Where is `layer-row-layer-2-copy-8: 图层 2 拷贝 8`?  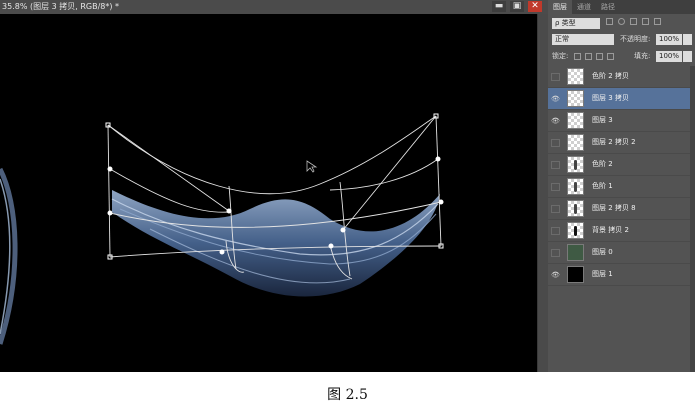 layer-row-layer-2-copy-8: 图层 2 拷贝 8 is located at coordinates (619, 209).